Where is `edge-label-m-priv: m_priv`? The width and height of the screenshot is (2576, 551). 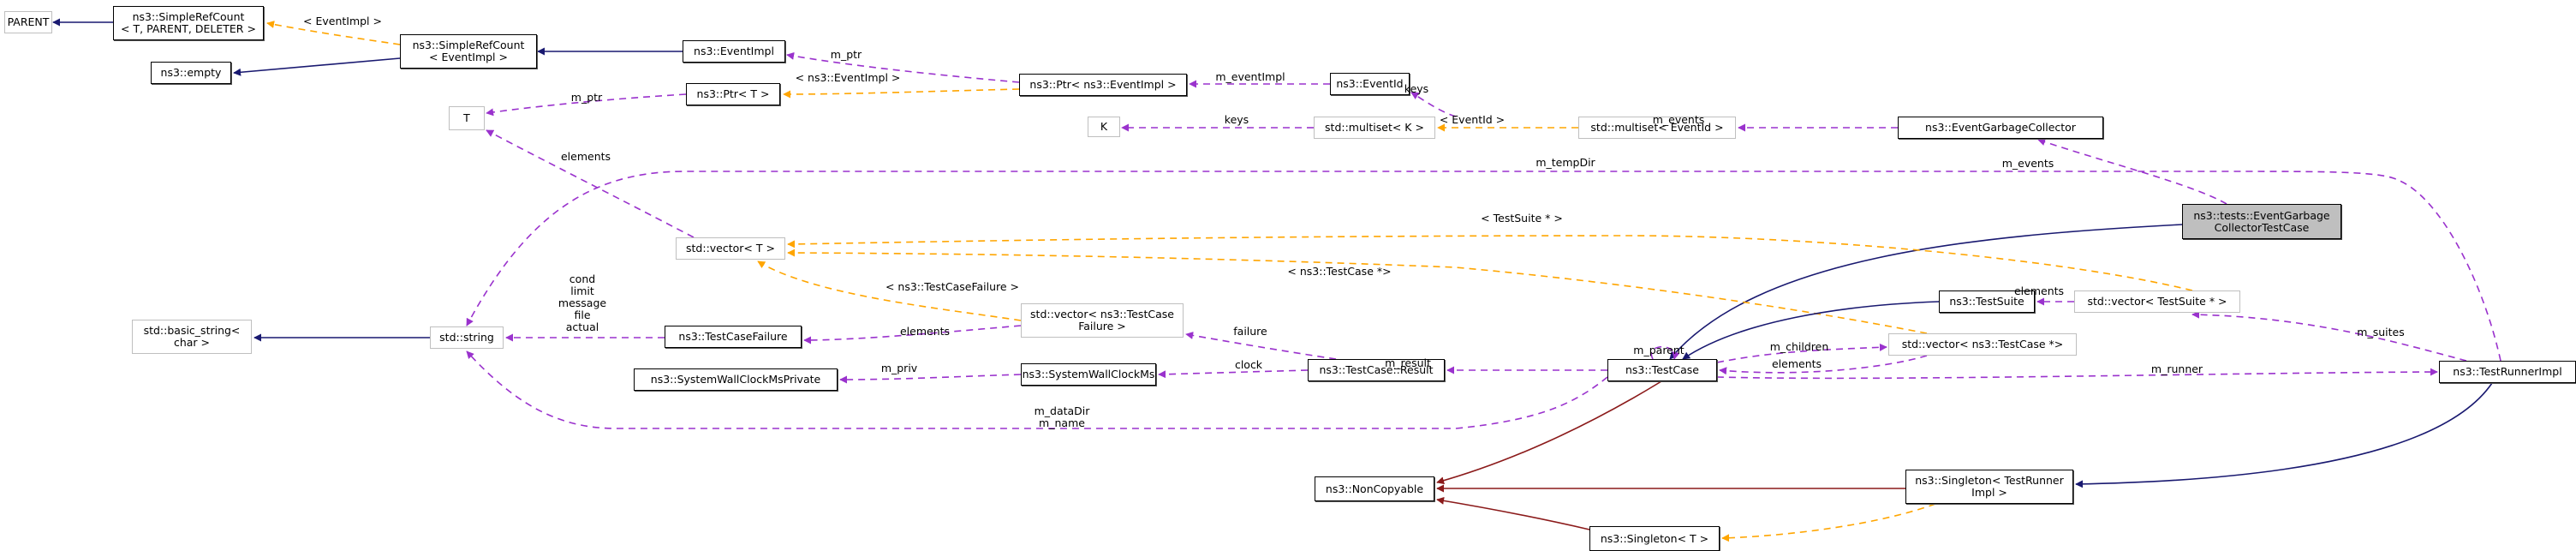
edge-label-m-priv: m_priv is located at coordinates (899, 368).